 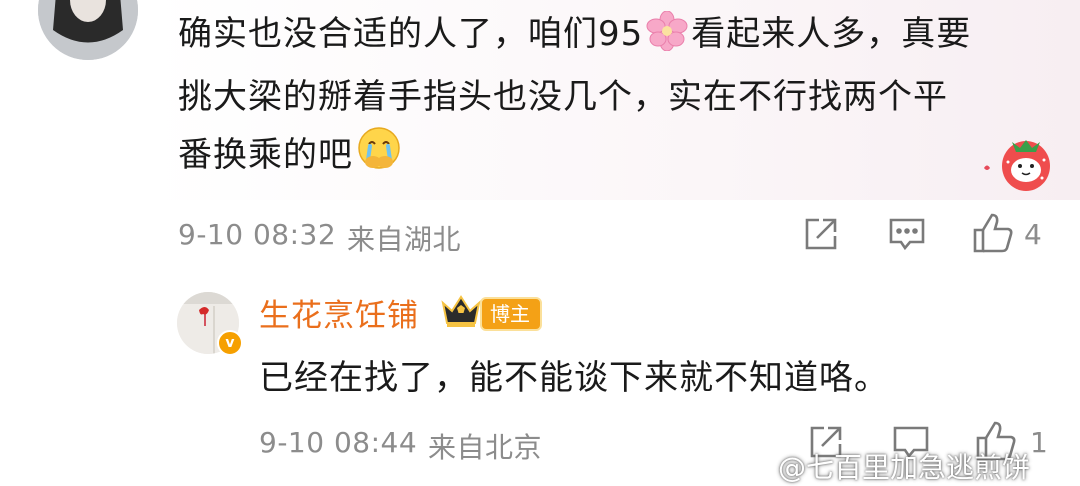 What do you see at coordinates (563, 97) in the screenshot?
I see `comment-line2: 挑大梁的掰着手指头也没几个，实在不行找两个平` at bounding box center [563, 97].